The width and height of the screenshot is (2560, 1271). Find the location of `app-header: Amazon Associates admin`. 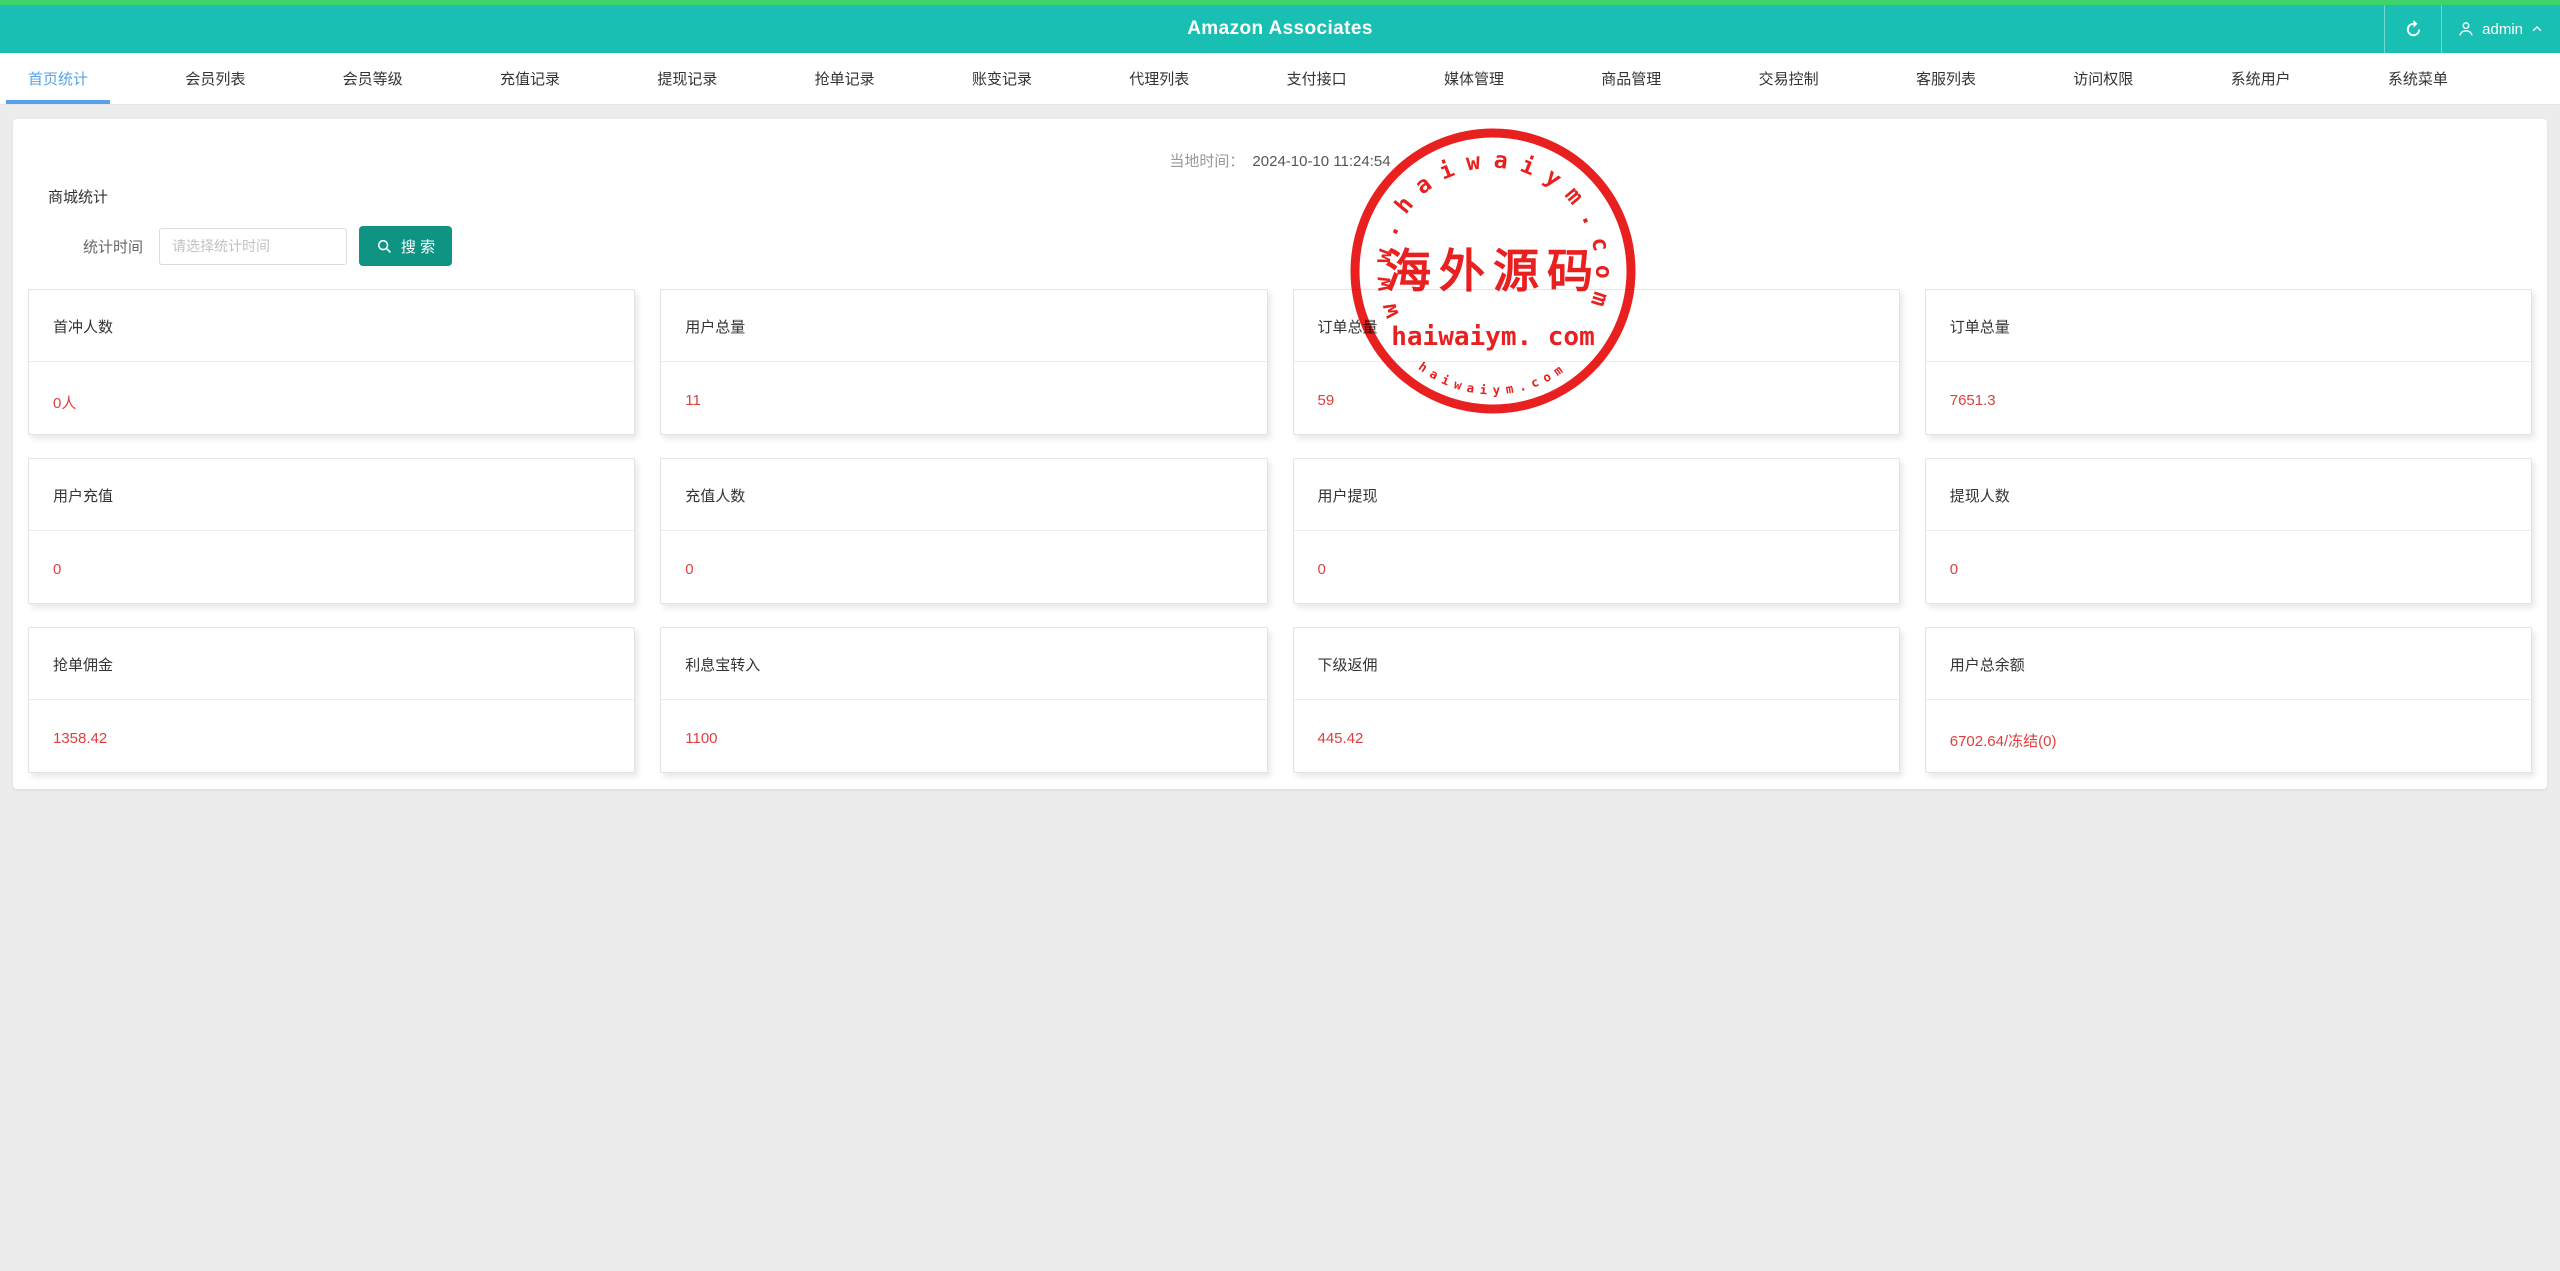

app-header: Amazon Associates admin is located at coordinates (1280, 29).